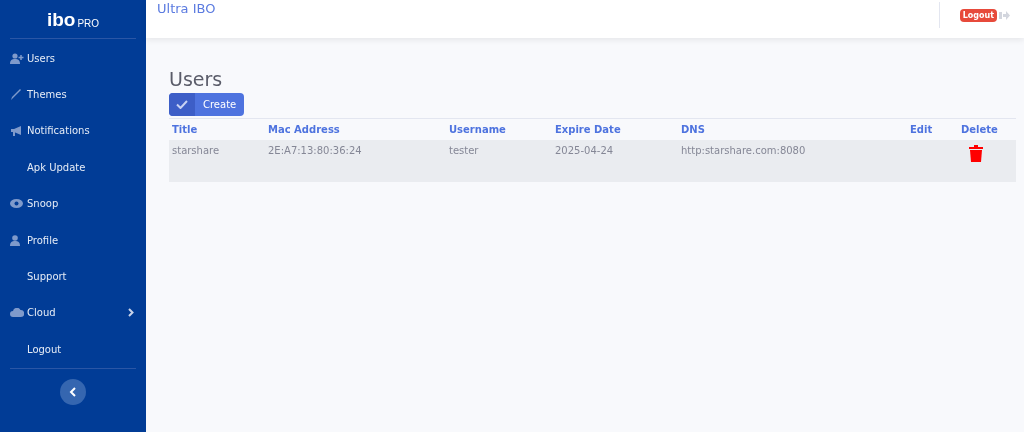 This screenshot has width=1024, height=432. What do you see at coordinates (976, 153) in the screenshot?
I see `trash-icon` at bounding box center [976, 153].